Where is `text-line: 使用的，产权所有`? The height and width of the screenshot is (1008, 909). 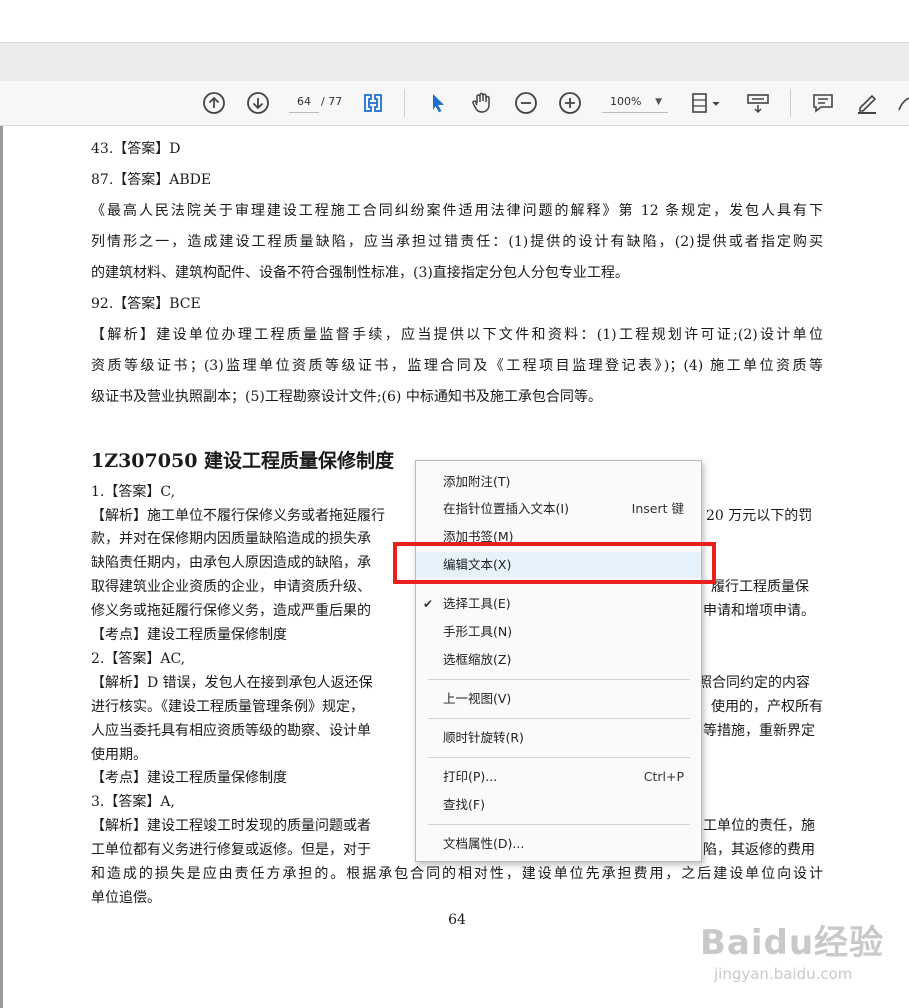 text-line: 使用的，产权所有 is located at coordinates (767, 707).